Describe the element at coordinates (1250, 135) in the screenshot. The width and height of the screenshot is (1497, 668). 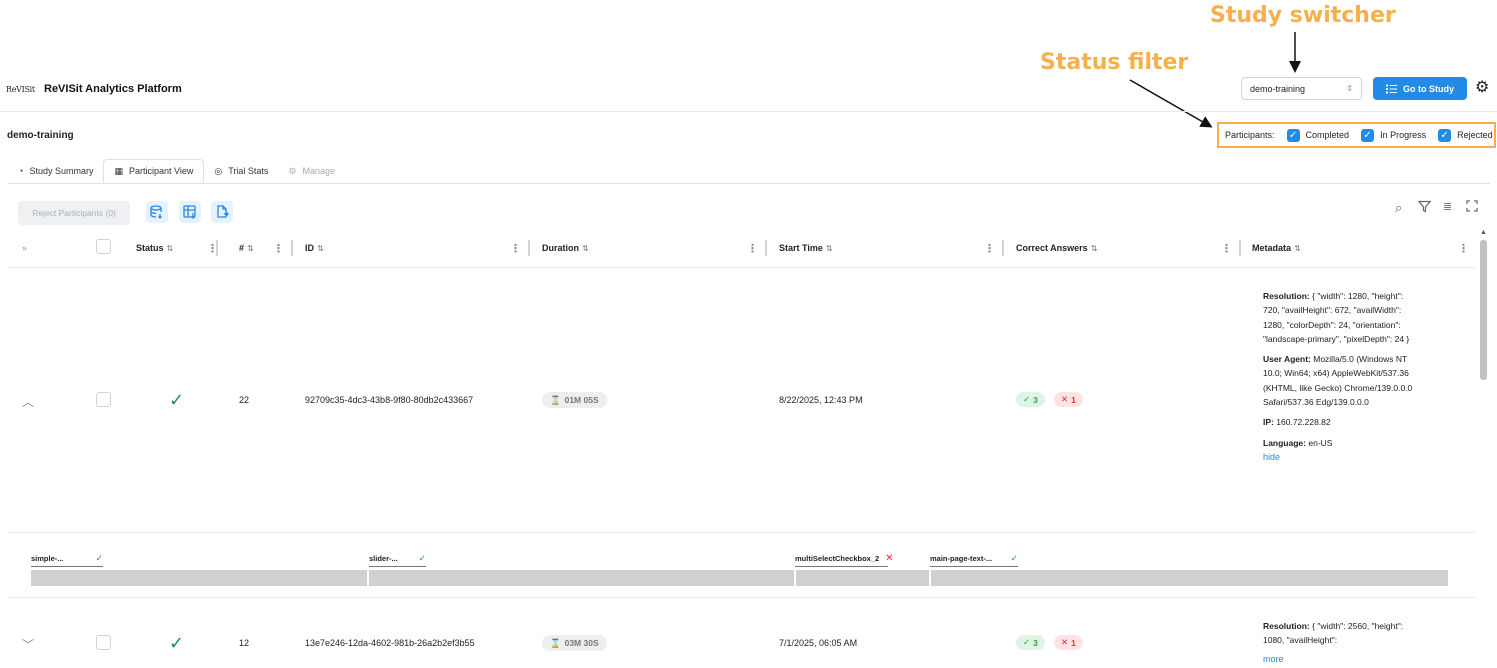
I see `filter-label: Participants:` at that location.